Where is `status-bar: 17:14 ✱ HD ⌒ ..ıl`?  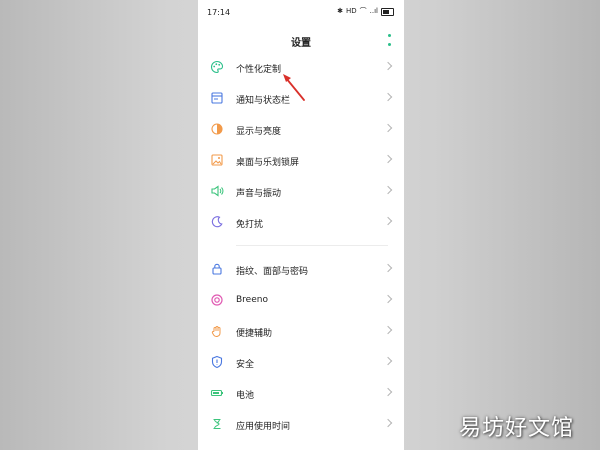 status-bar: 17:14 ✱ HD ⌒ ..ıl is located at coordinates (301, 12).